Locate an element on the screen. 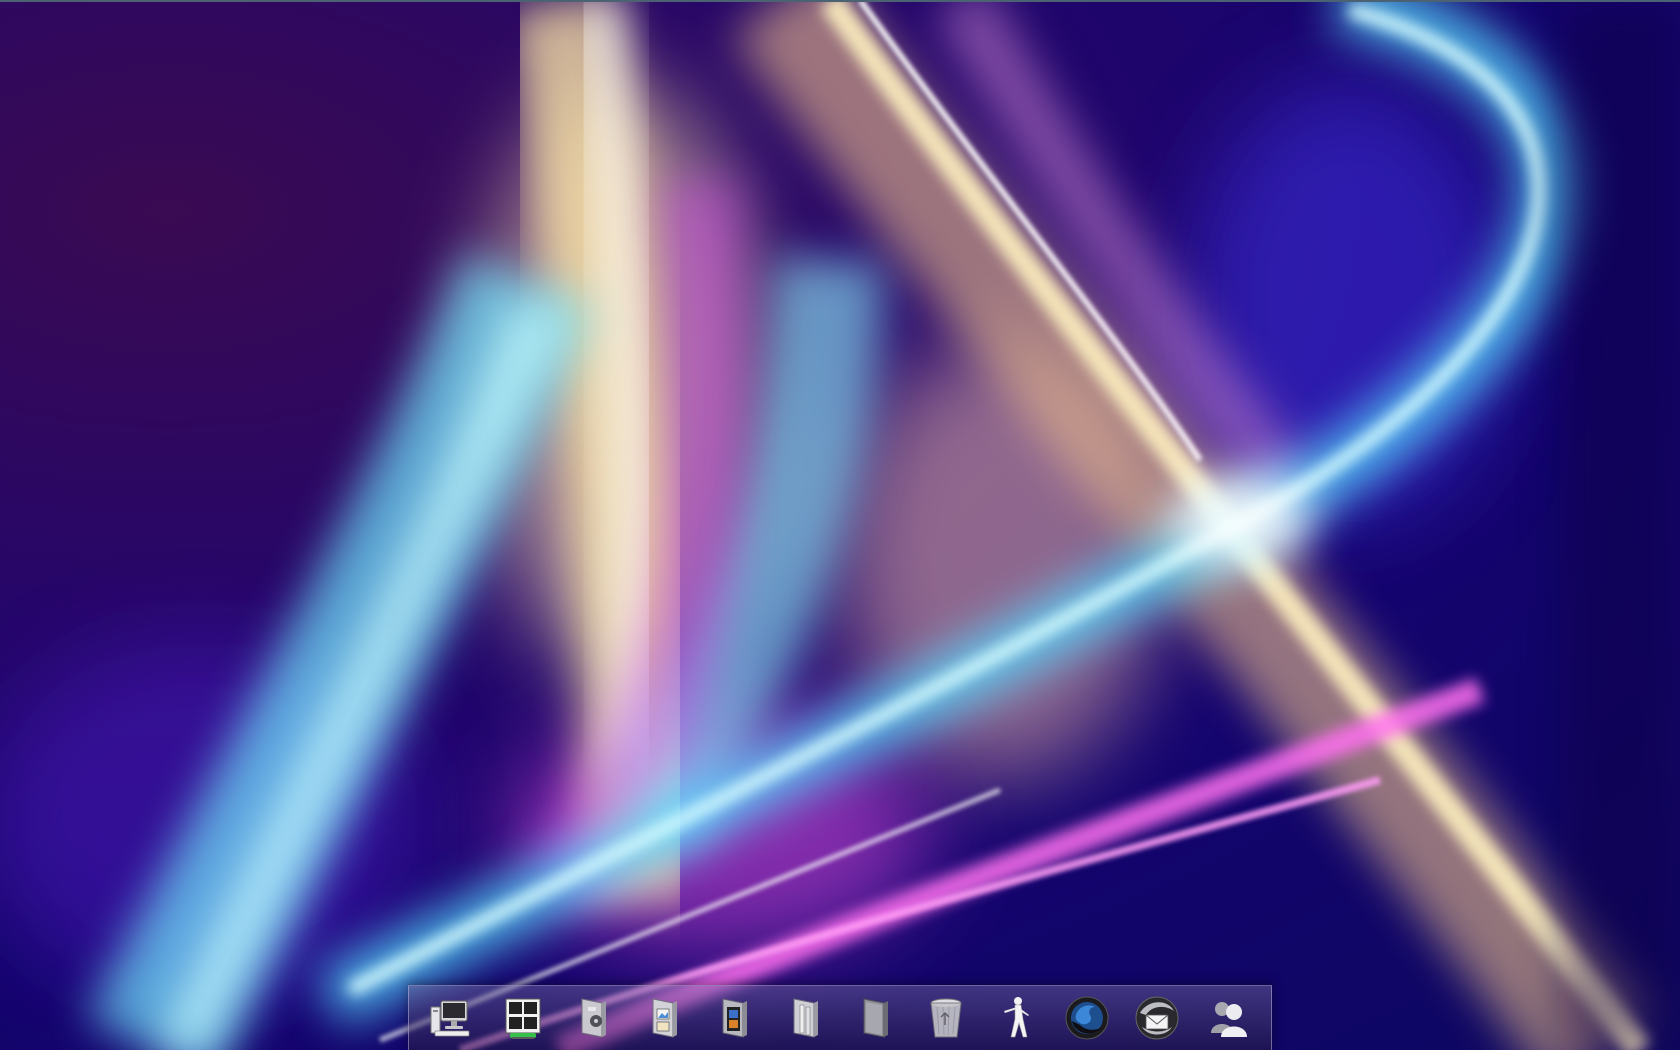 Image resolution: width=1680 pixels, height=1050 pixels. dock-item-counter-strike is located at coordinates (1016, 1018).